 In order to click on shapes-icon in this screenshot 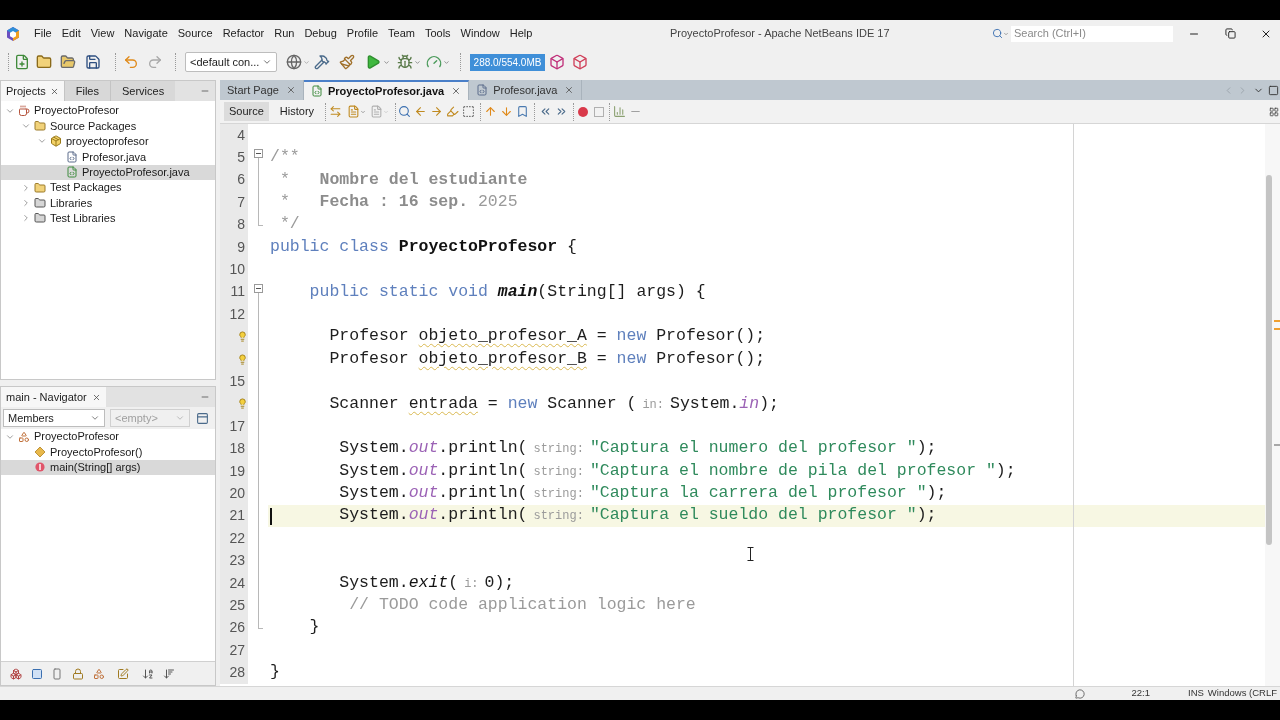, I will do `click(99, 673)`.